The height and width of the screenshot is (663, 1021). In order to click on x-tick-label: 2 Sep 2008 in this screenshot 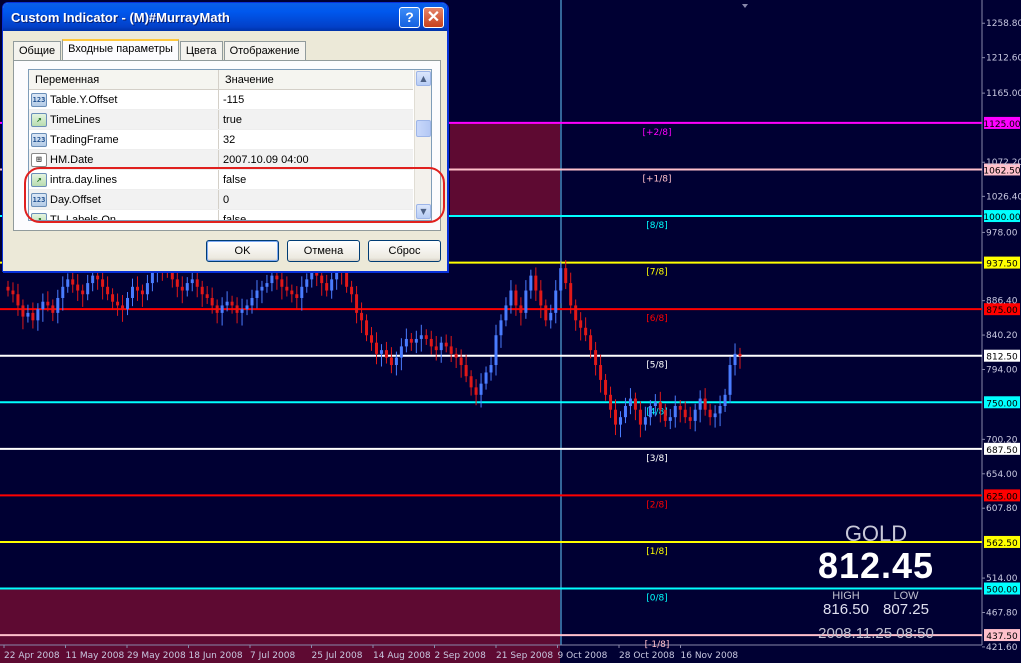, I will do `click(461, 656)`.